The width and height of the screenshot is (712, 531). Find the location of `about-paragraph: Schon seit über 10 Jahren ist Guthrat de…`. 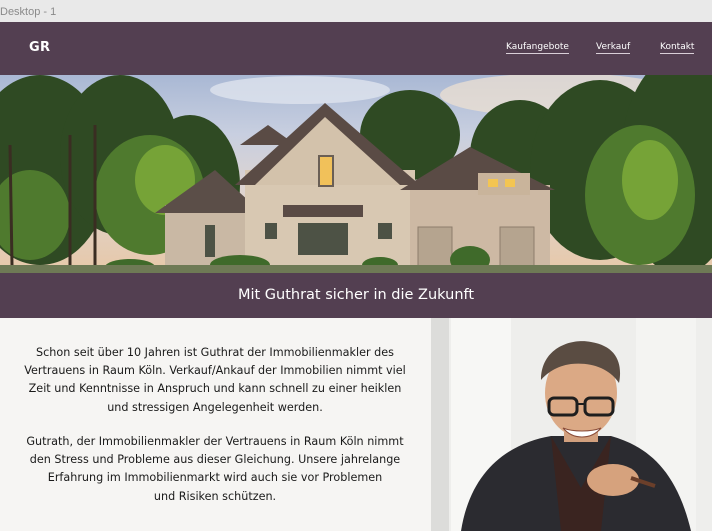

about-paragraph: Schon seit über 10 Jahren ist Guthrat de… is located at coordinates (215, 380).